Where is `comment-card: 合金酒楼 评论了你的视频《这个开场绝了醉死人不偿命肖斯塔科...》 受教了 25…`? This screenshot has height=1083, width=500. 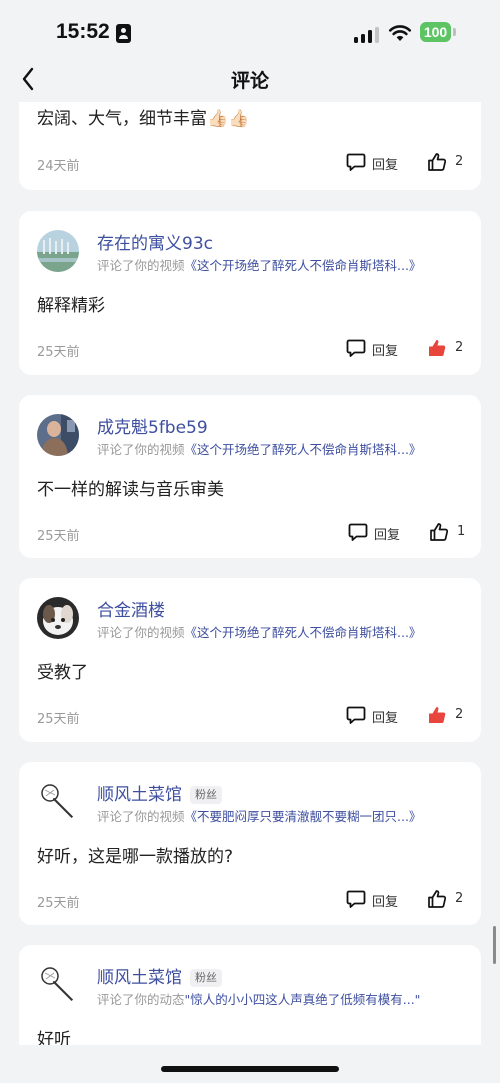
comment-card: 合金酒楼 评论了你的视频《这个开场绝了醉死人不偿命肖斯塔科...》 受教了 25… is located at coordinates (250, 660).